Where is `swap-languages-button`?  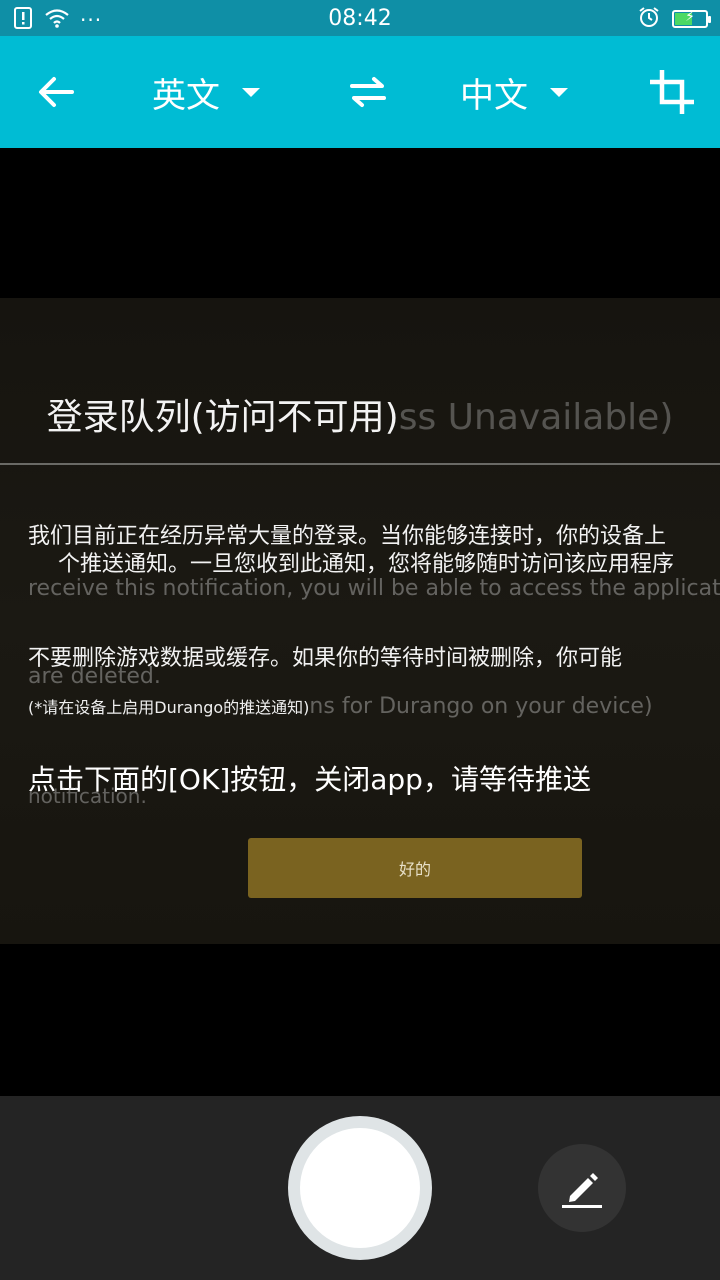
swap-languages-button is located at coordinates (368, 92).